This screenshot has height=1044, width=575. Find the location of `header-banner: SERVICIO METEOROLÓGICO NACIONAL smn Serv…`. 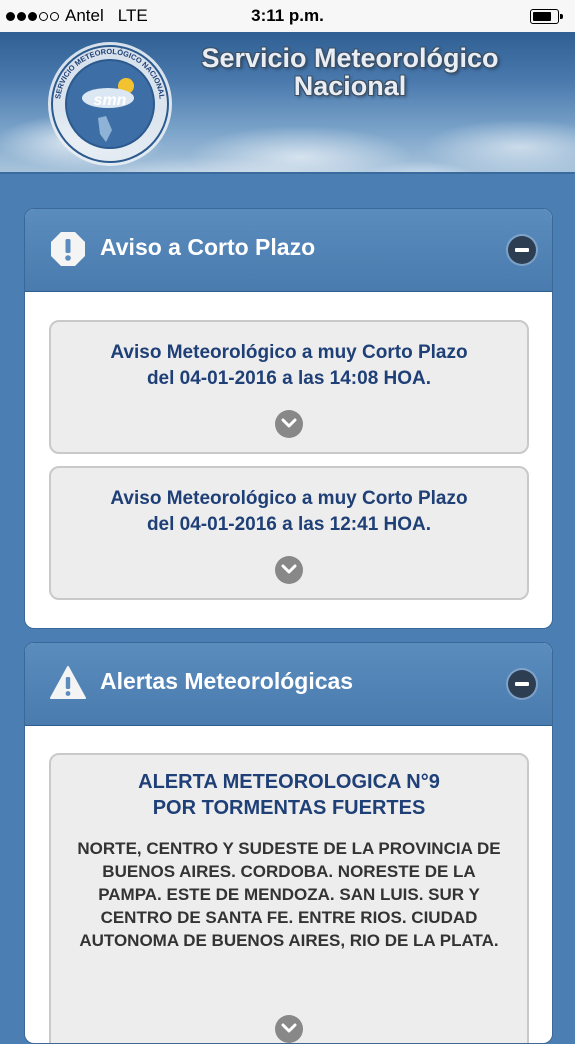

header-banner: SERVICIO METEOROLÓGICO NACIONAL smn Serv… is located at coordinates (287, 103).